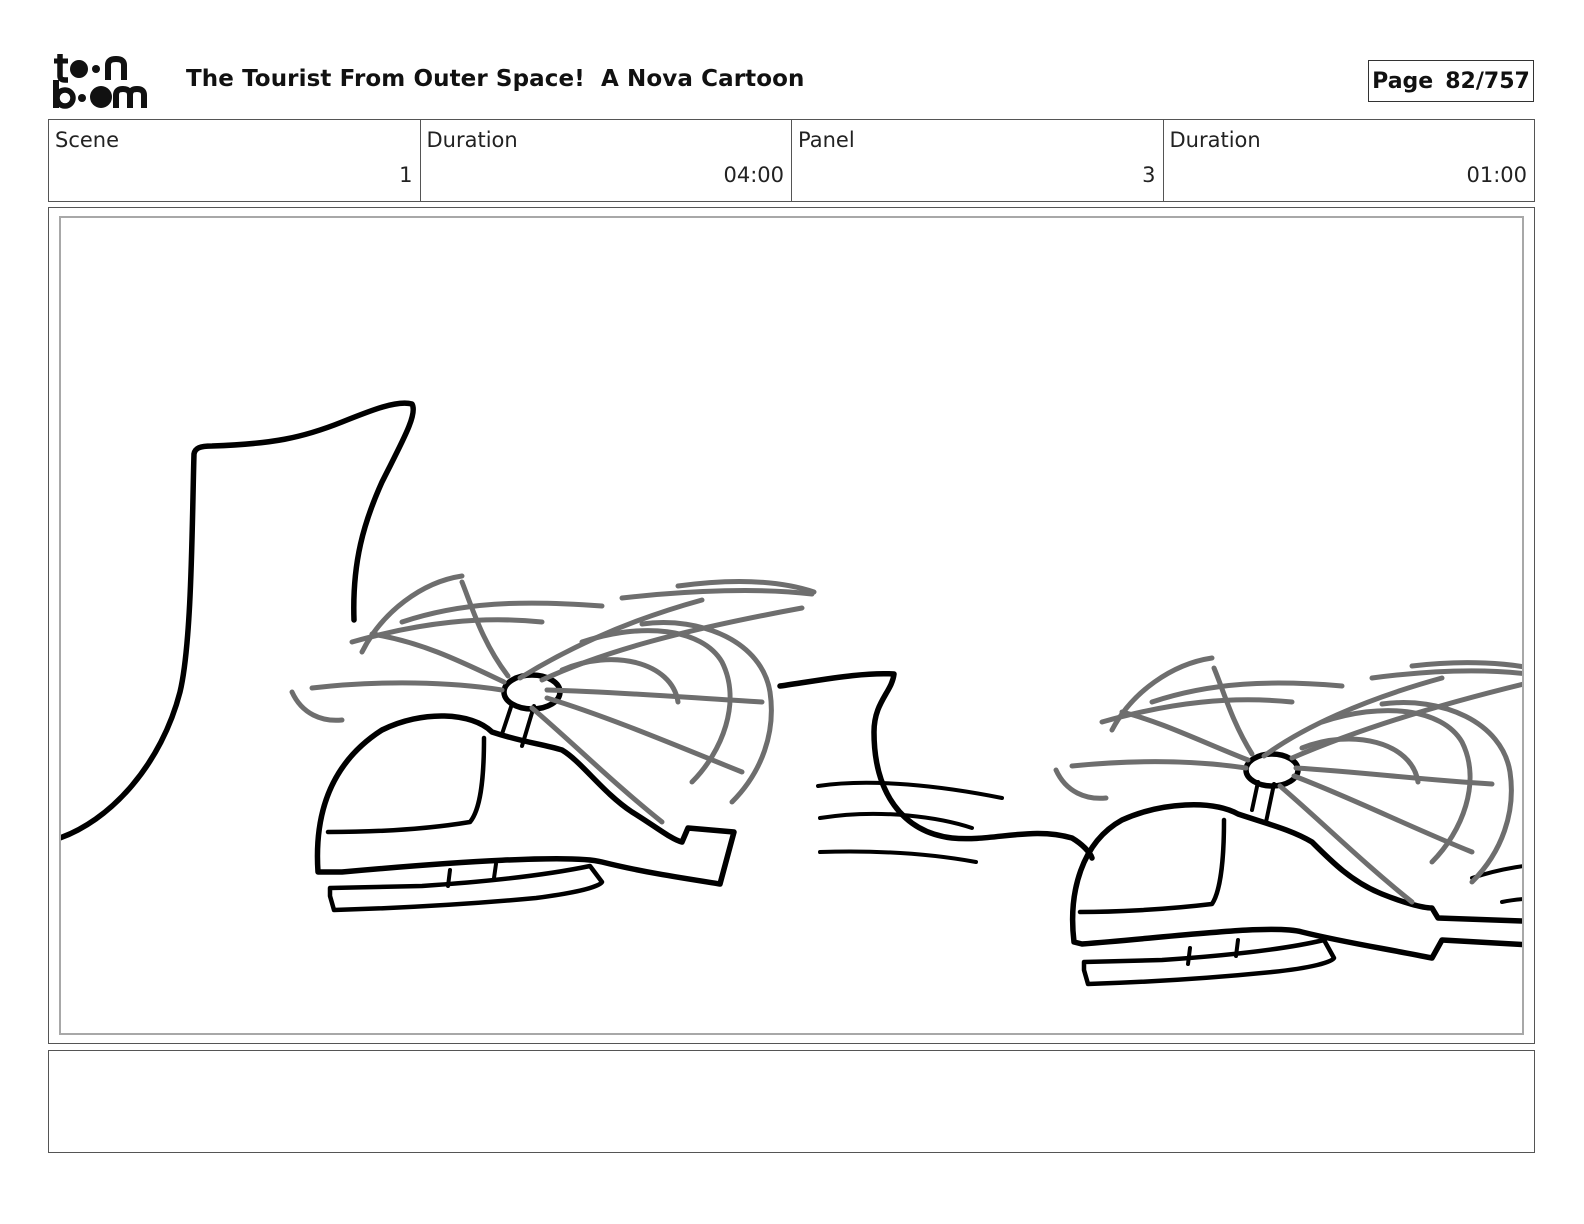 The width and height of the screenshot is (1584, 1224). What do you see at coordinates (235, 160) in the screenshot?
I see `scene-cell: Scene 1` at bounding box center [235, 160].